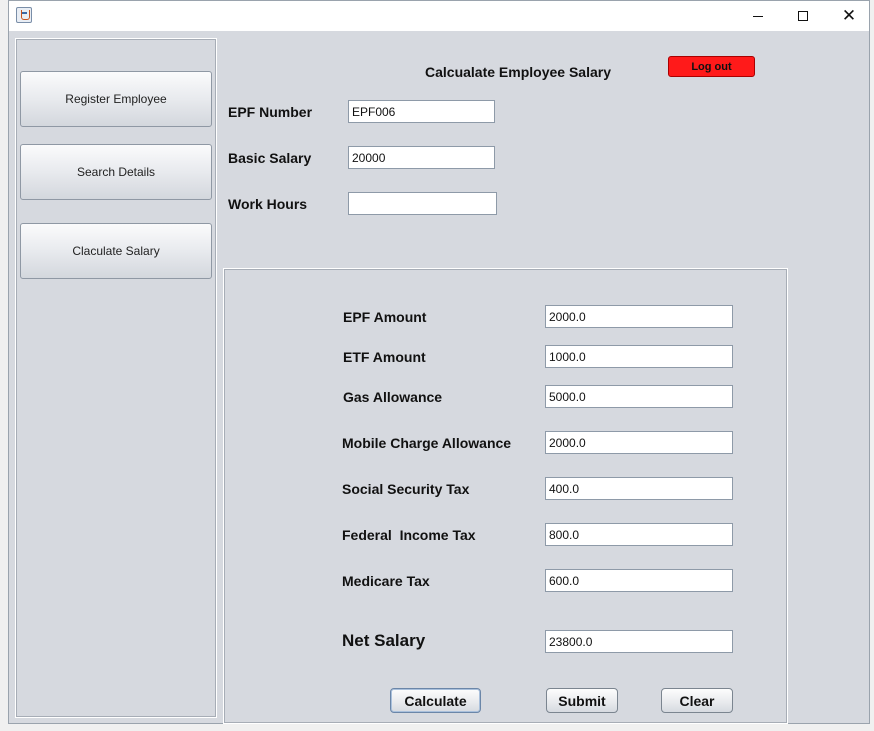 Image resolution: width=874 pixels, height=731 pixels. Describe the element at coordinates (439, 16) in the screenshot. I see `title-bar: ✕` at that location.